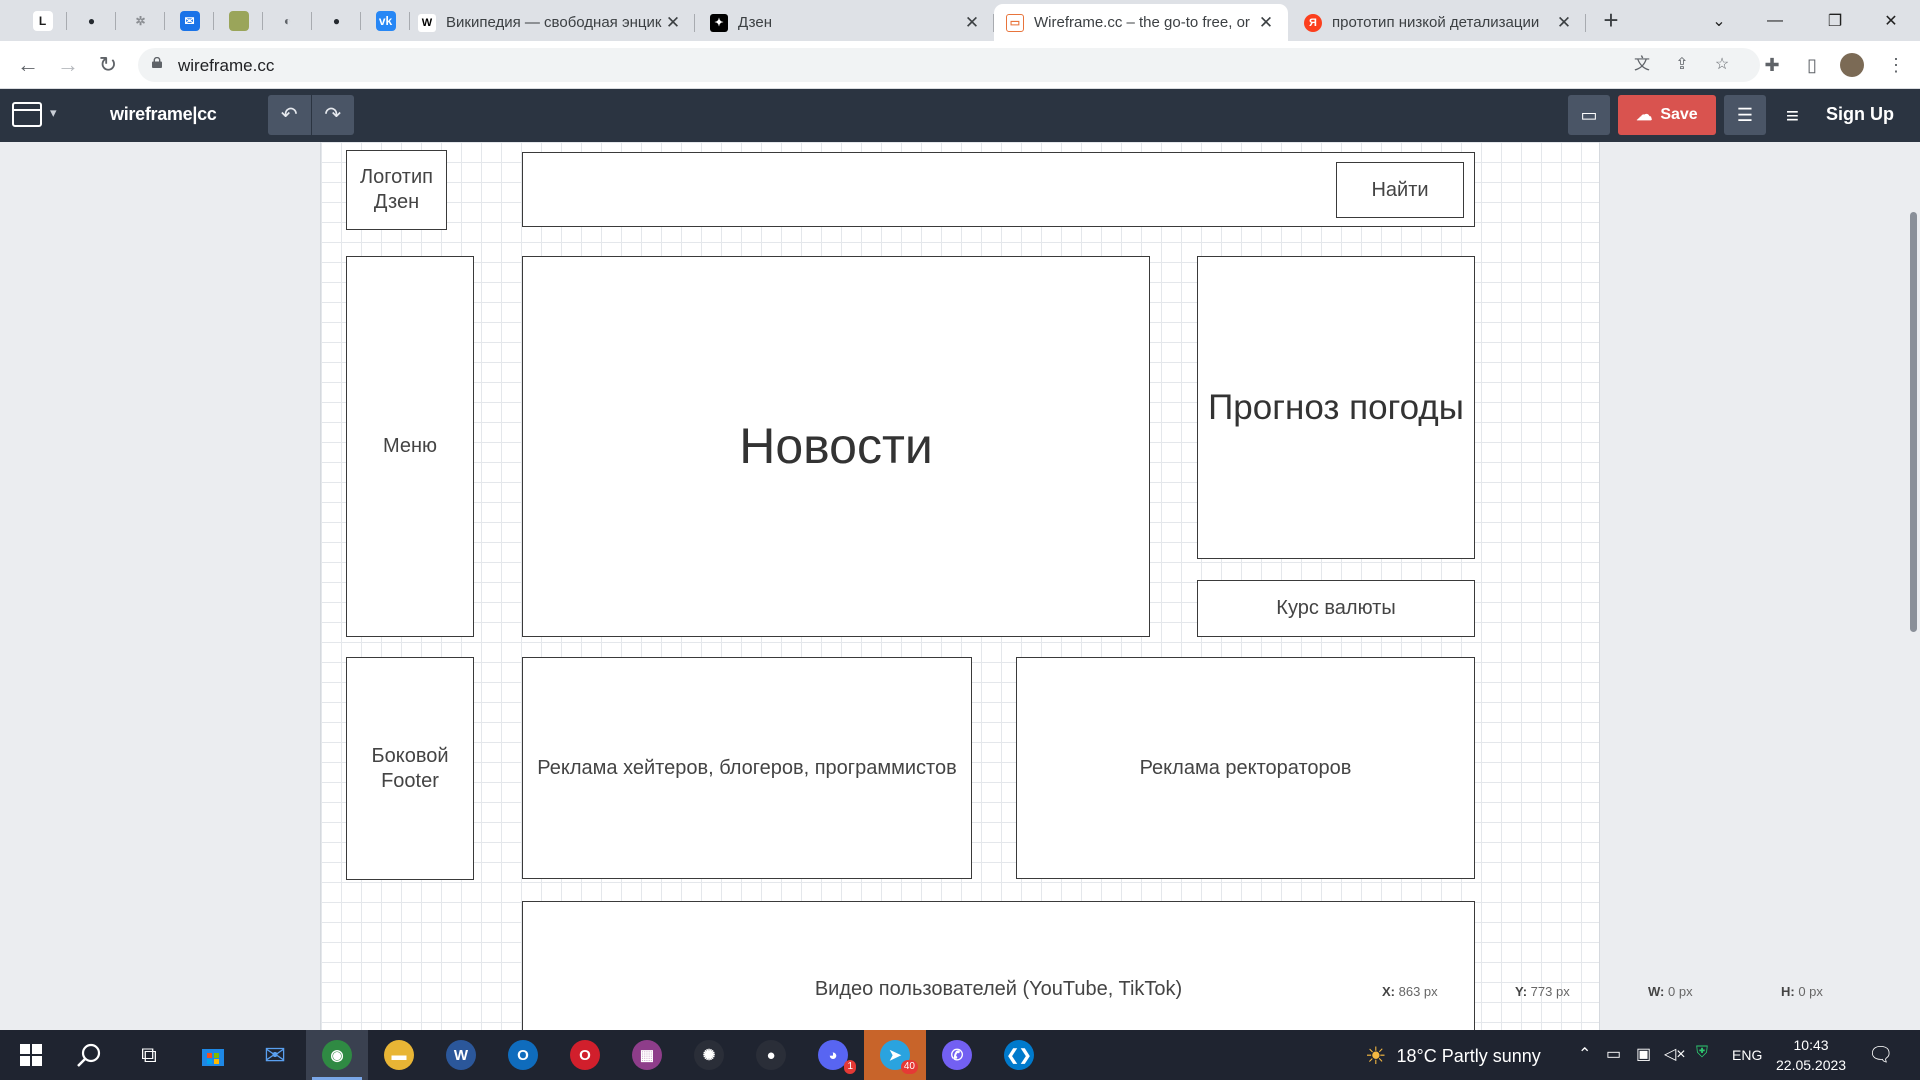 This screenshot has width=1920, height=1080. Describe the element at coordinates (647, 1055) in the screenshot. I see `winrar-icon: ▦` at that location.